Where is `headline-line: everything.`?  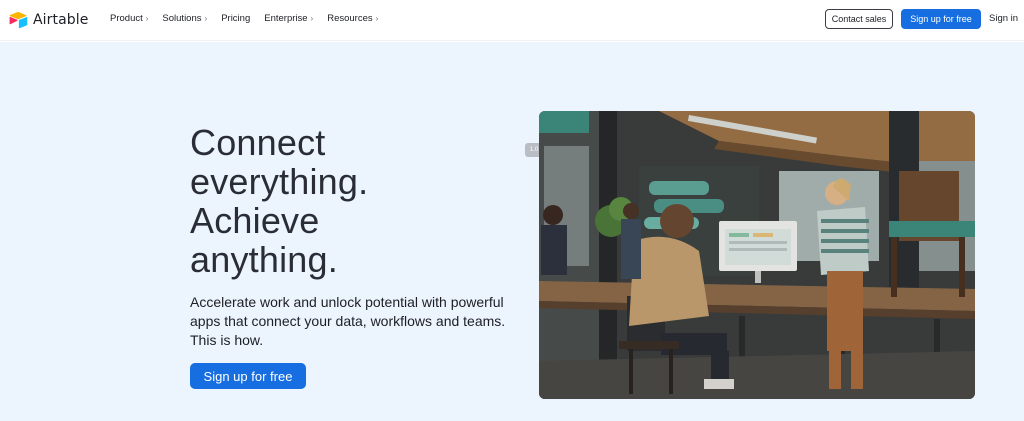 headline-line: everything. is located at coordinates (279, 181).